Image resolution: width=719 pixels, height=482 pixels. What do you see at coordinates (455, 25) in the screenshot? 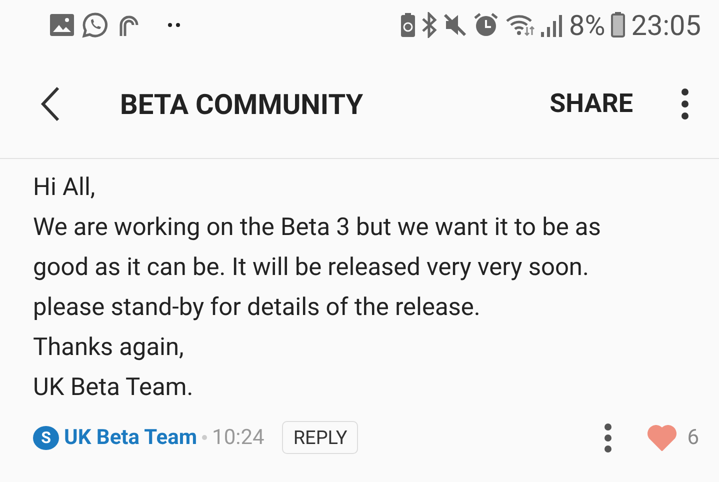
I see `muted-speaker-icon` at bounding box center [455, 25].